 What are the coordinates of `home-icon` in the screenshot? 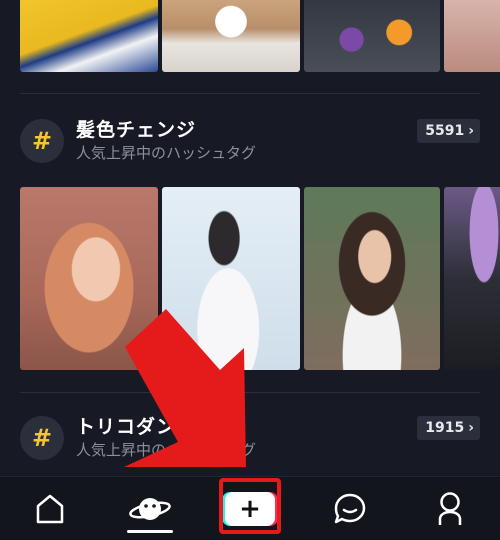 It's located at (50, 509).